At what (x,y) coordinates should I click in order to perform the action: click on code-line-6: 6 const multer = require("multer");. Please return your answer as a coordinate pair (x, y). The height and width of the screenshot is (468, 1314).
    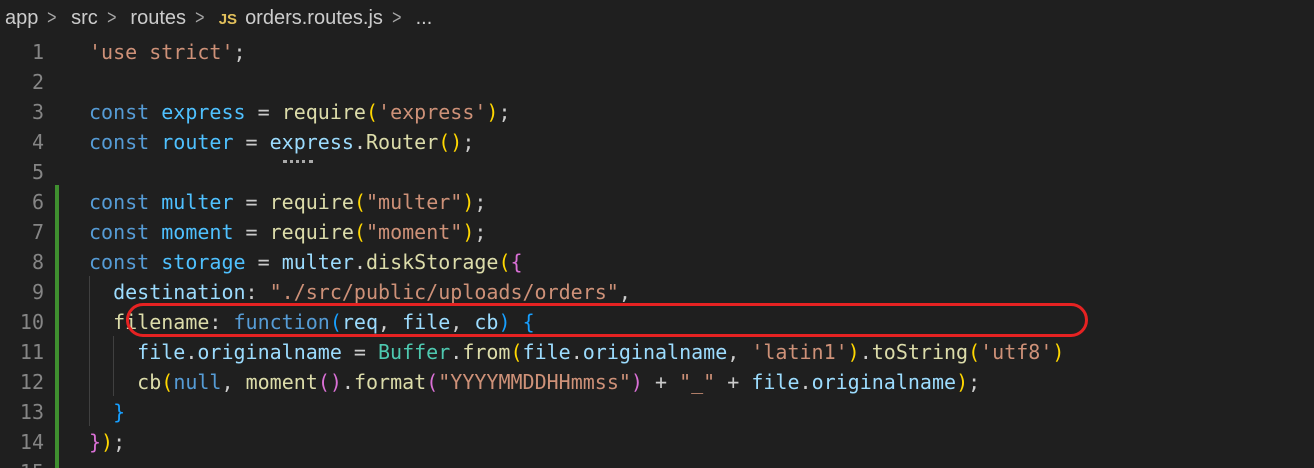
    Looking at the image, I should click on (657, 202).